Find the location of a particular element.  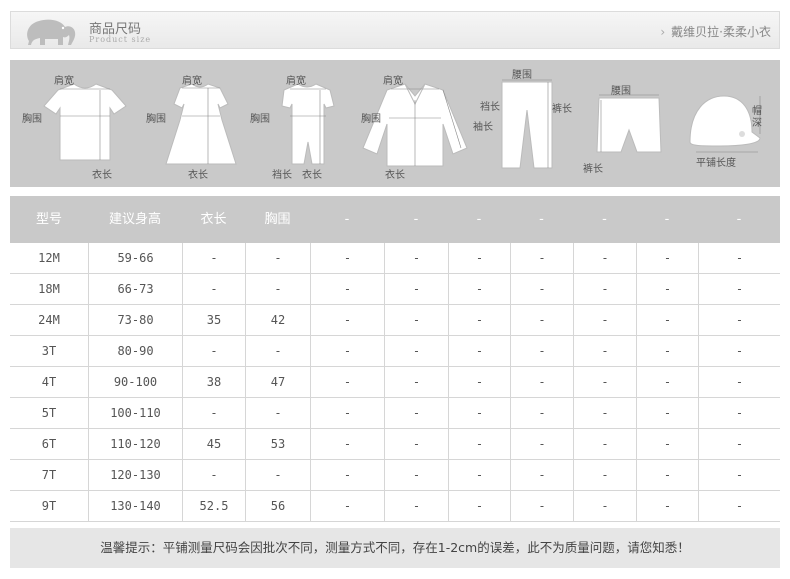

brand-link: › 戴维贝拉·柔柔小衣 is located at coordinates (715, 31).